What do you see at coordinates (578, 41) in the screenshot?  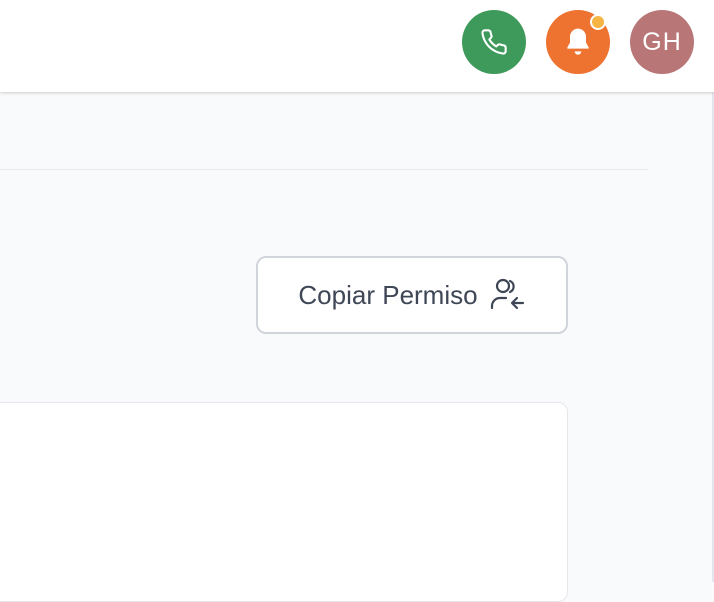 I see `bell-icon` at bounding box center [578, 41].